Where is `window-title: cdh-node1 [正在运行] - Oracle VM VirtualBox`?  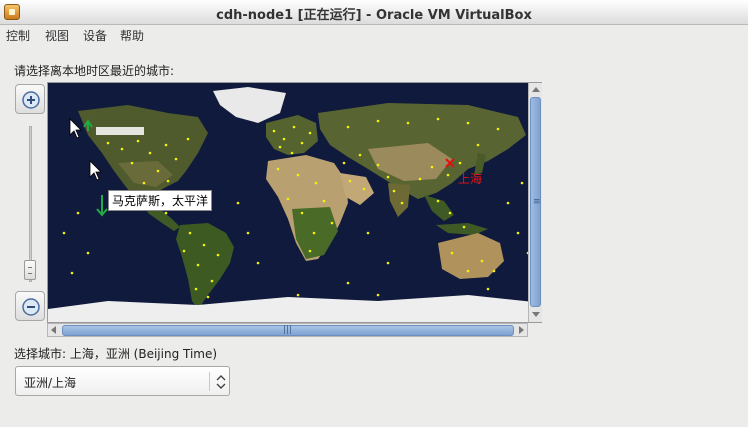 window-title: cdh-node1 [正在运行] - Oracle VM VirtualBox is located at coordinates (374, 15).